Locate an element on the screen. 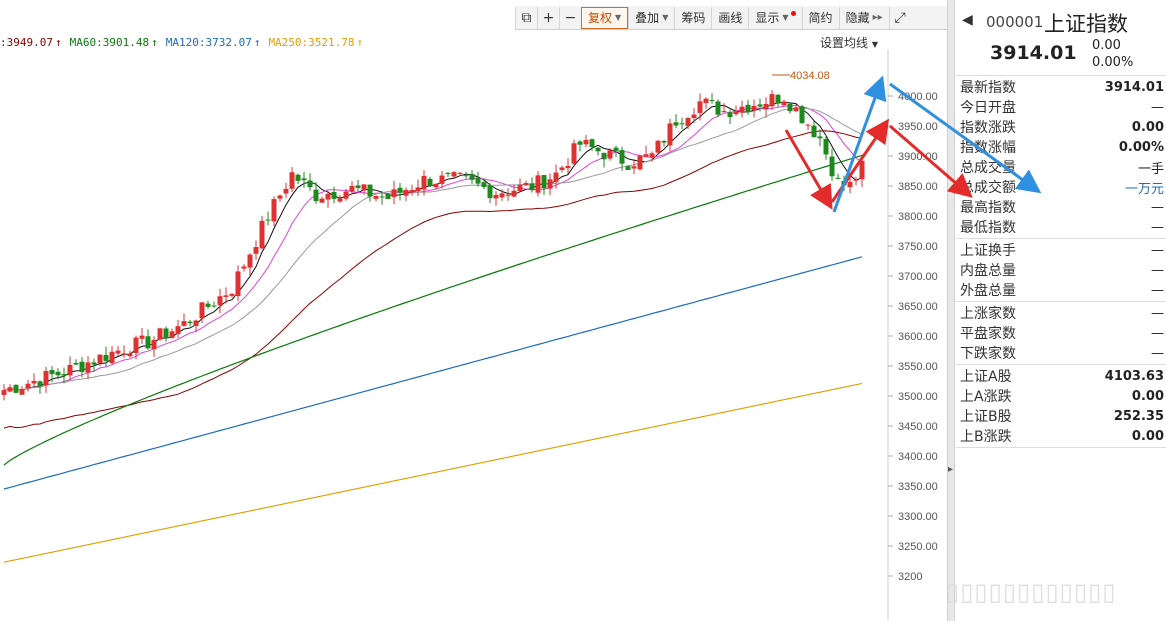 This screenshot has width=1166, height=621. collapse-handle-icon: ▸ is located at coordinates (951, 469).